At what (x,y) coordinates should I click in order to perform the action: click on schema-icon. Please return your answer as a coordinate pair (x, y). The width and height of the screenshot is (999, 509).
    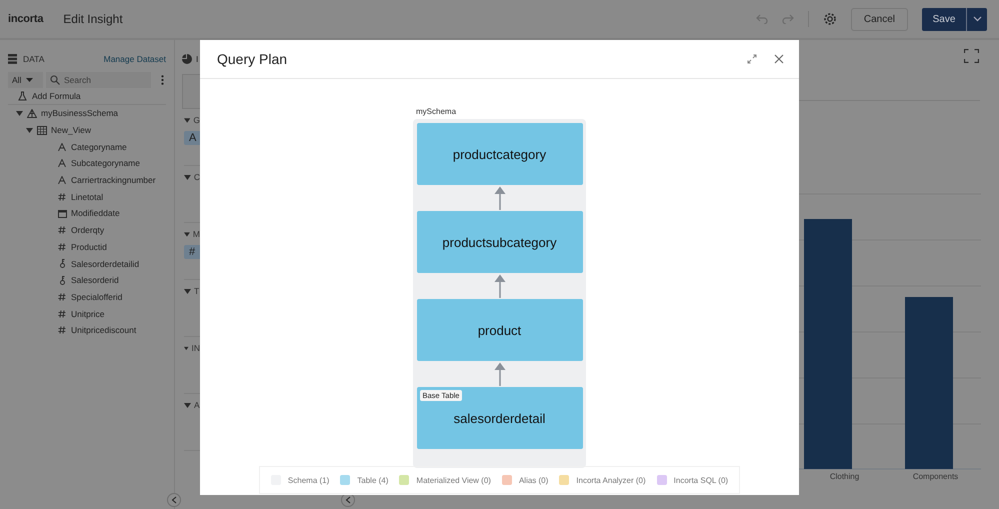
    Looking at the image, I should click on (32, 113).